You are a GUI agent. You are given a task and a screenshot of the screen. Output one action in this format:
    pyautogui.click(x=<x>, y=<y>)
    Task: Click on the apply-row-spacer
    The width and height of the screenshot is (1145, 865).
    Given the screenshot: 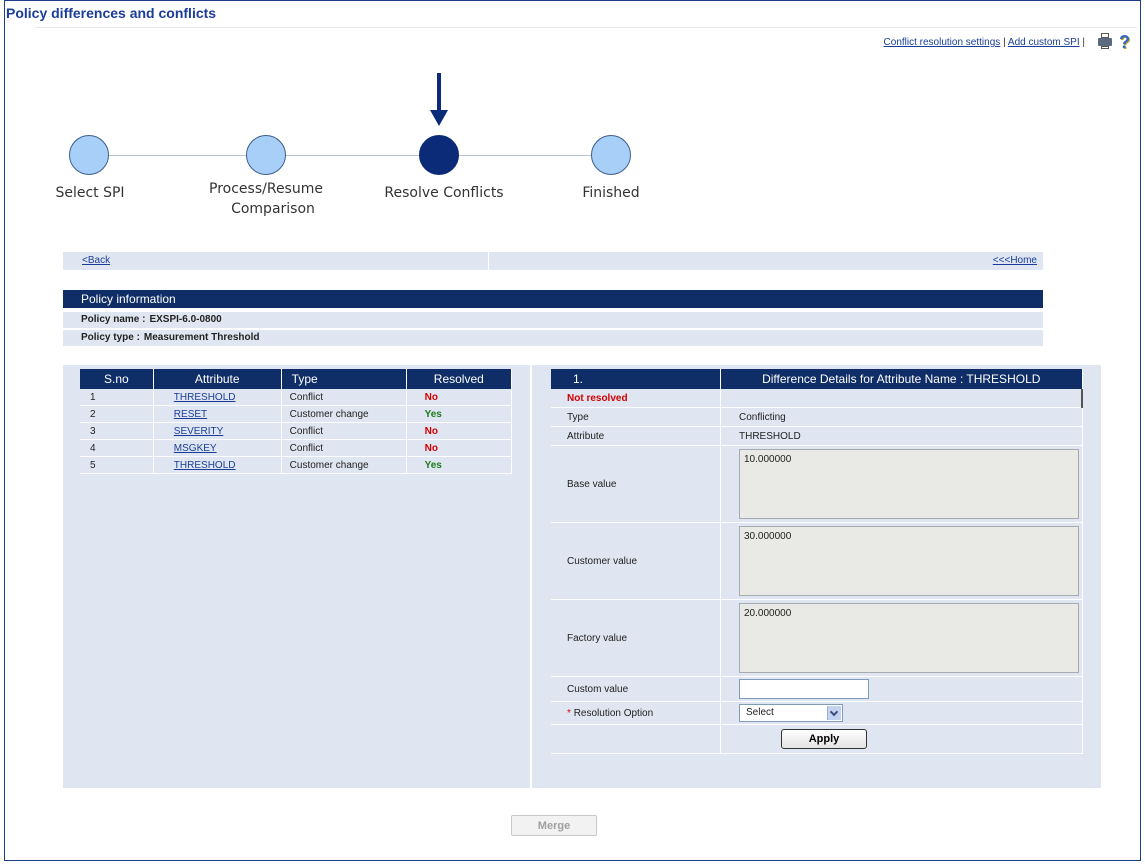 What is the action you would take?
    pyautogui.click(x=636, y=739)
    